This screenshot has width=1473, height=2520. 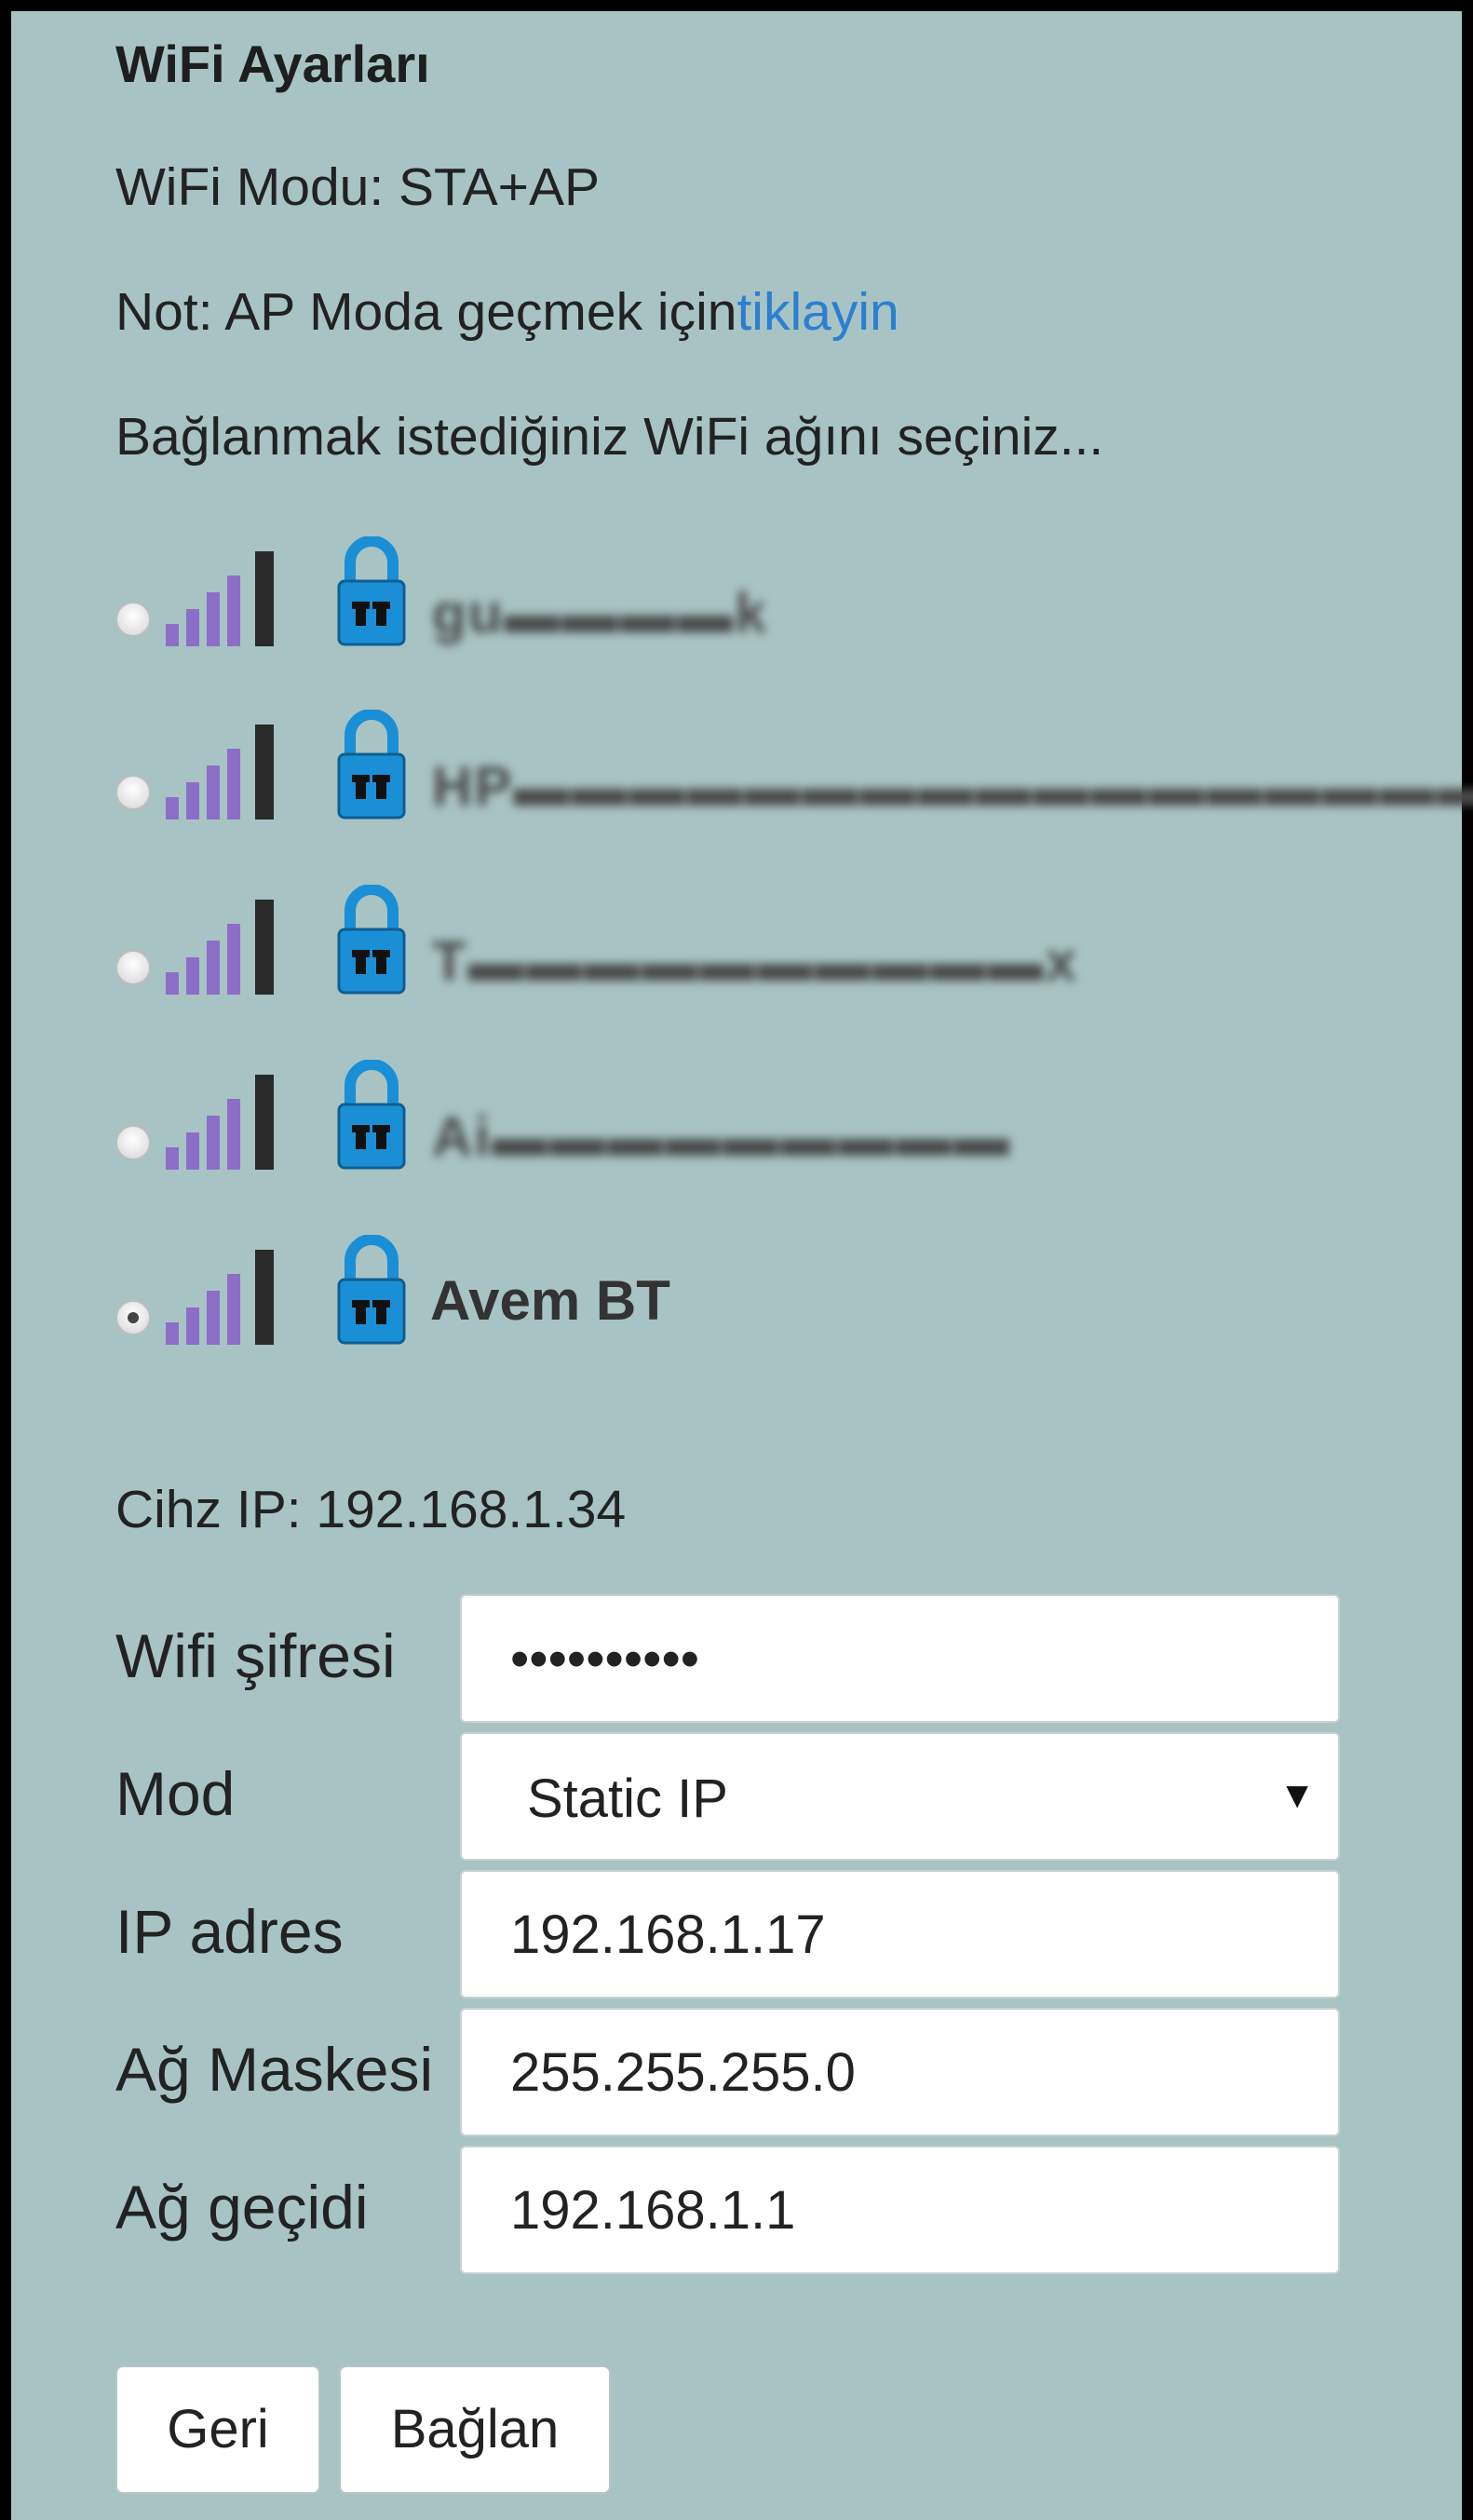 What do you see at coordinates (1297, 1795) in the screenshot?
I see `dropdown-arrow-icon: ▼` at bounding box center [1297, 1795].